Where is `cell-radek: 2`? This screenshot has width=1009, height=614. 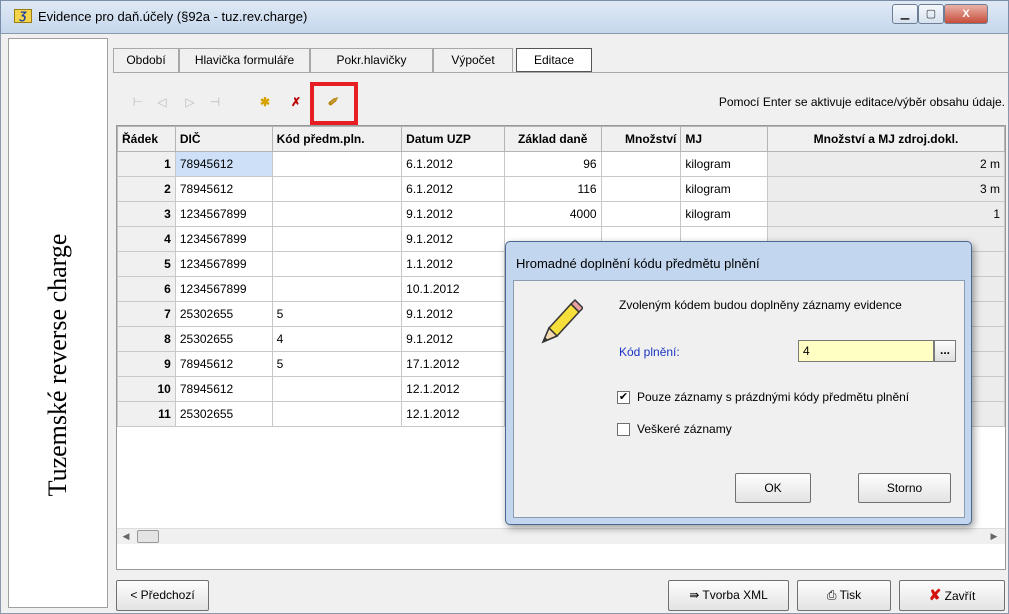 cell-radek: 2 is located at coordinates (146, 189).